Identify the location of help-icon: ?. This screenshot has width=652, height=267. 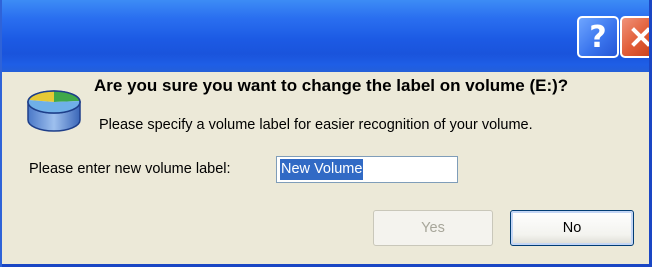
(598, 37).